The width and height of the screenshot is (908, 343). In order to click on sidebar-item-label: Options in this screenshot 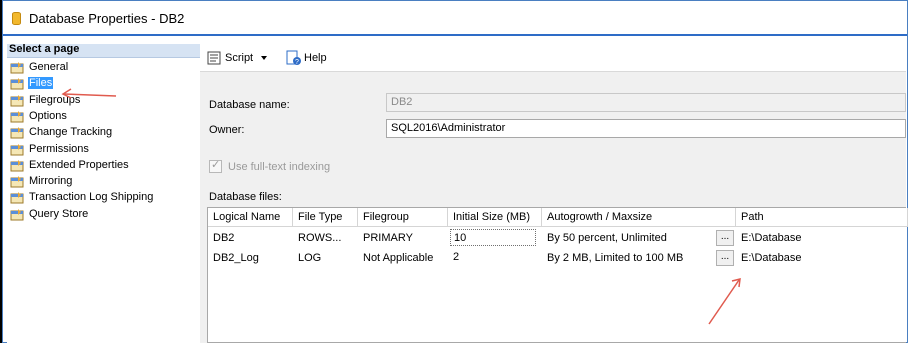, I will do `click(48, 115)`.